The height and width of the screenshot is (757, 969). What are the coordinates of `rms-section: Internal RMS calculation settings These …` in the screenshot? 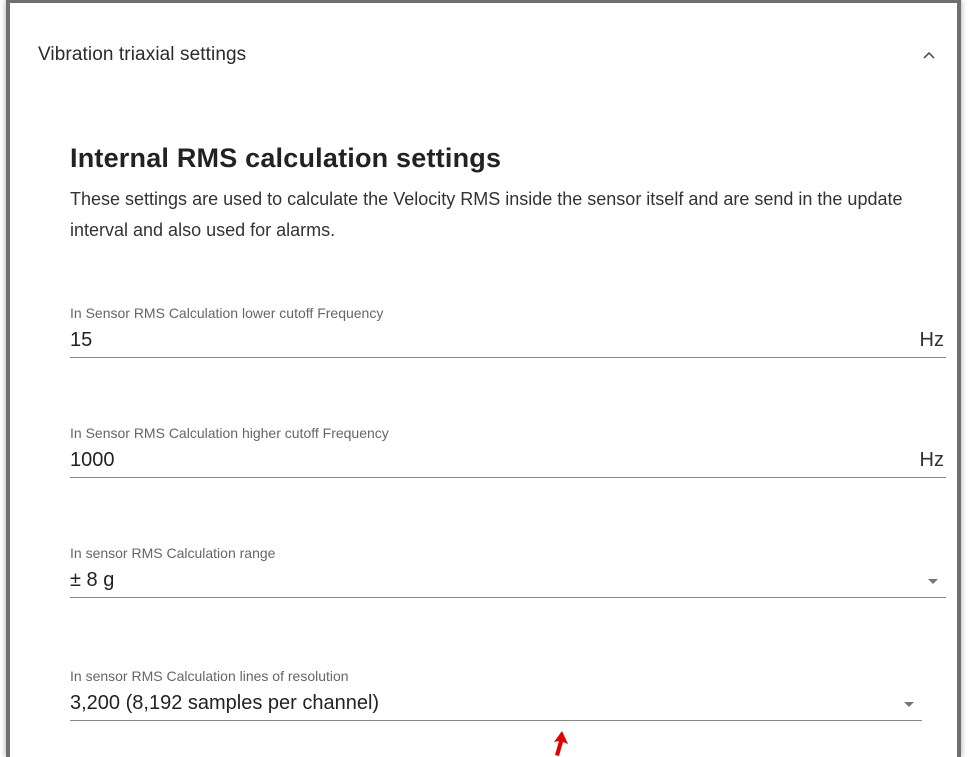 It's located at (508, 194).